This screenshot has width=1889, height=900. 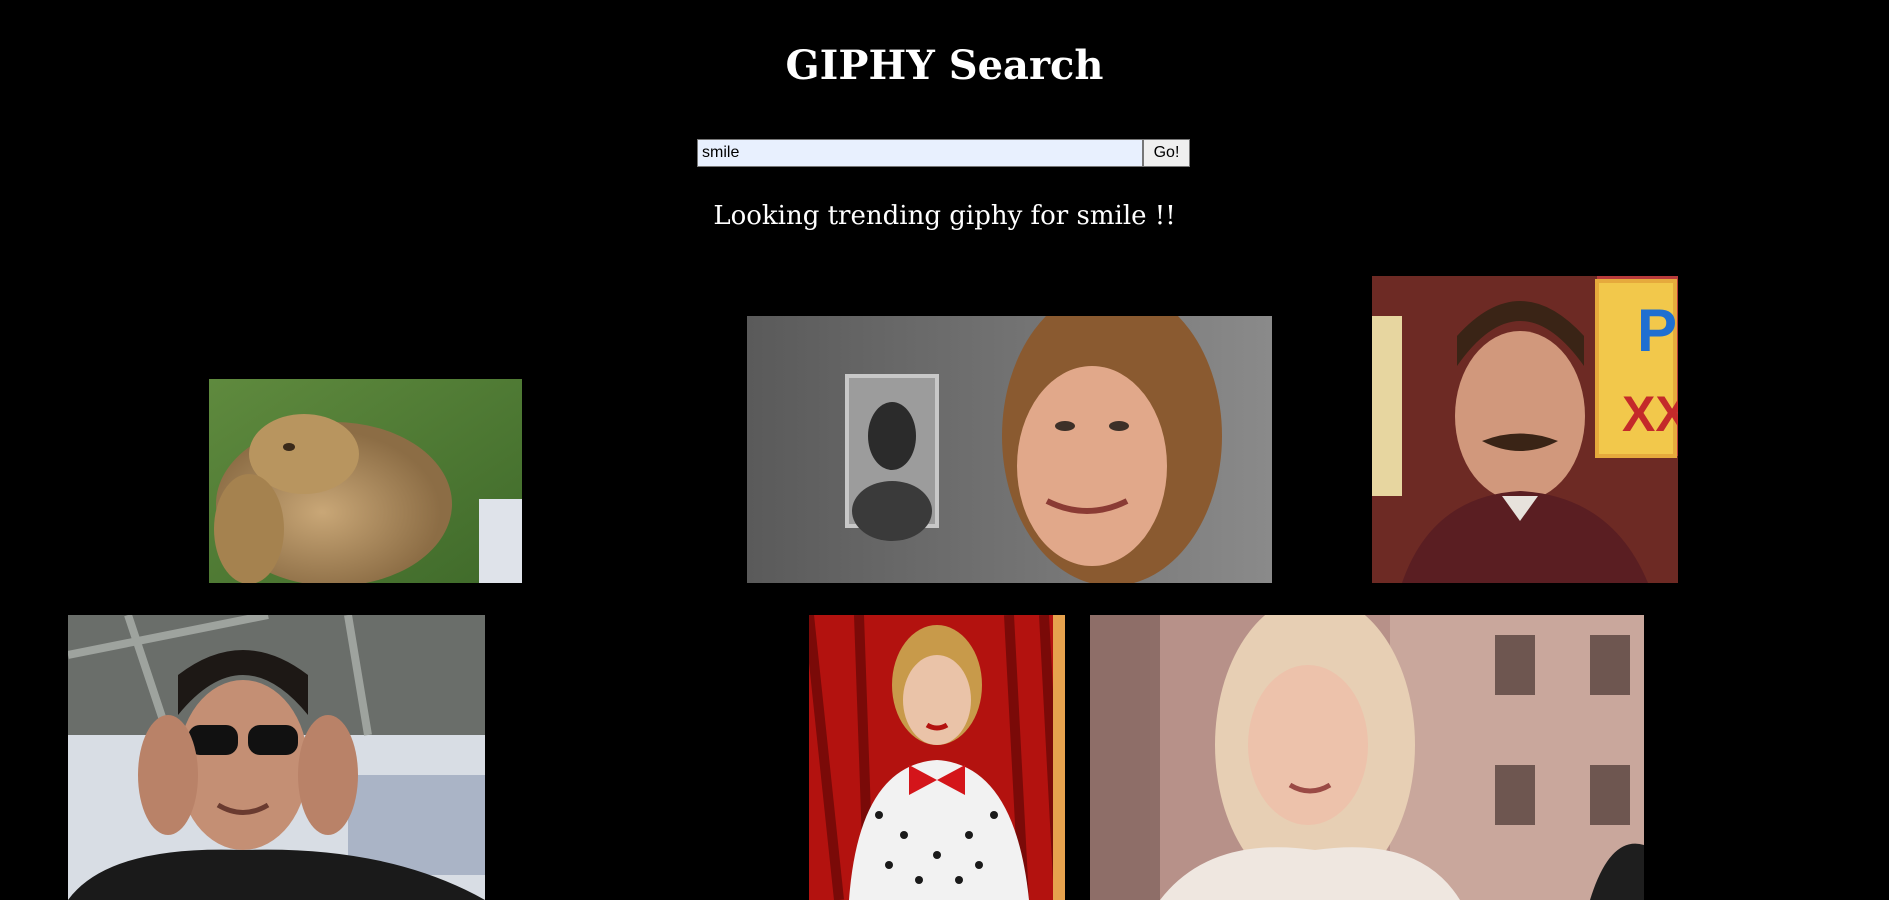 What do you see at coordinates (944, 216) in the screenshot?
I see `status-message: Looking trending giphy for smile !!` at bounding box center [944, 216].